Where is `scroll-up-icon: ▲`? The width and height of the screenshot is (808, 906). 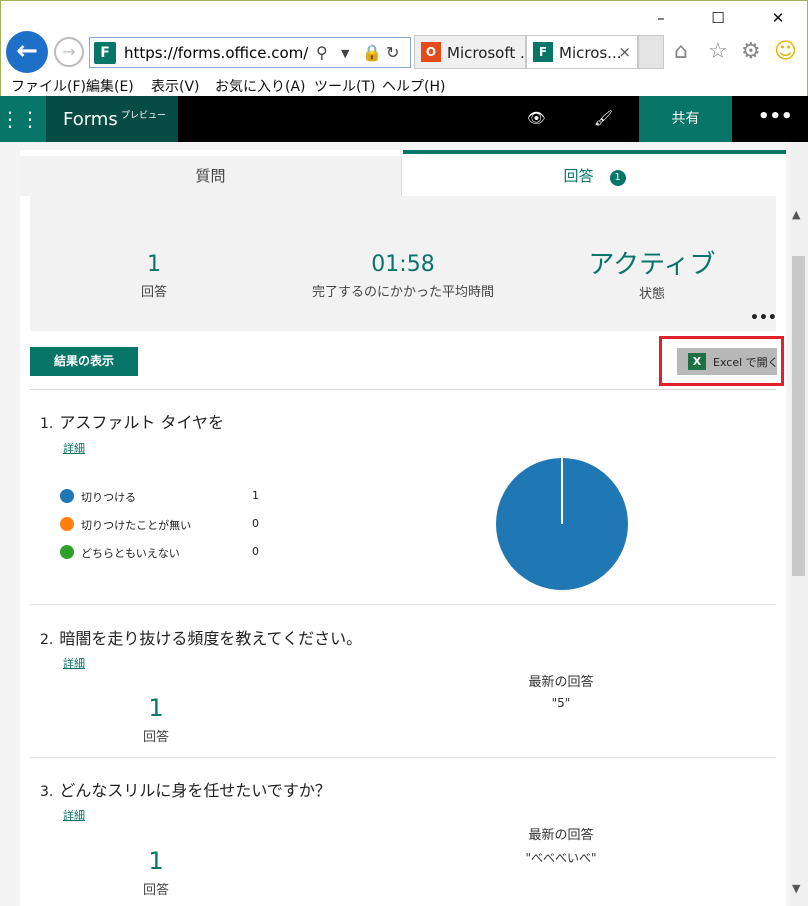
scroll-up-icon: ▲ is located at coordinates (796, 214).